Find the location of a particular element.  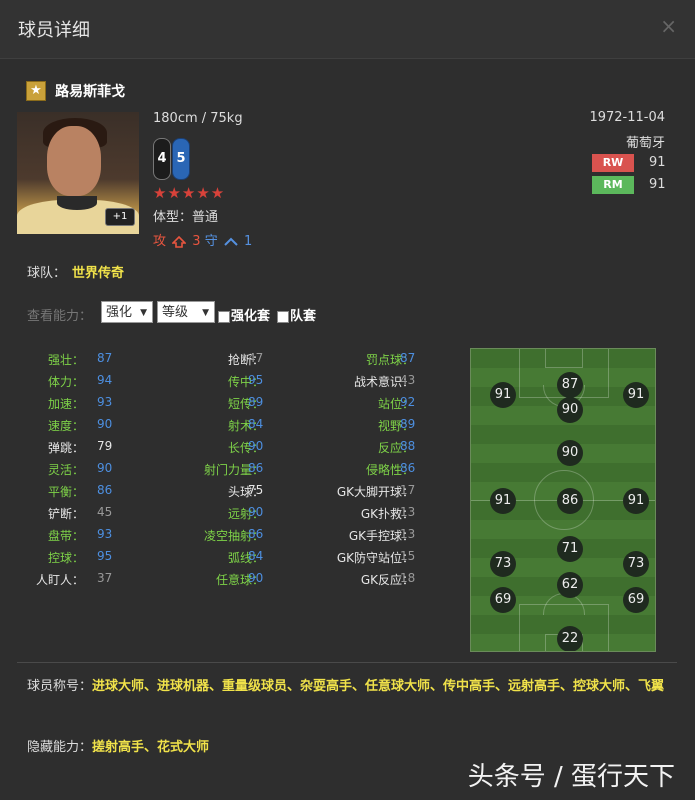

watermark: 头条号 / 蛋行天下 is located at coordinates (571, 777).